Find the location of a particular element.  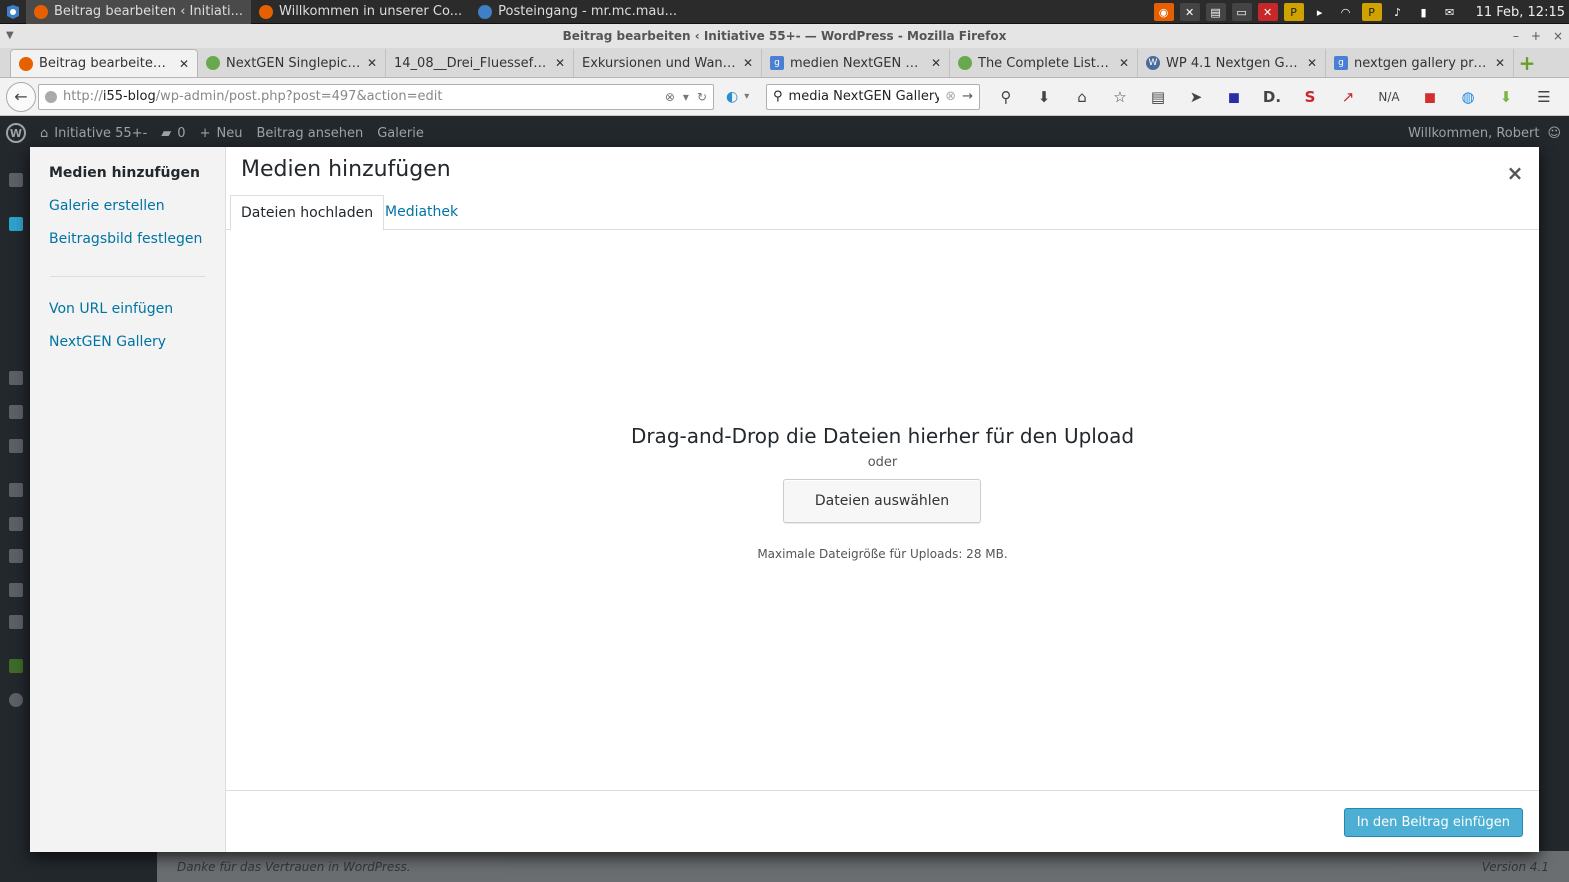

admin-bar-comments: ▰ 0 is located at coordinates (173, 133).